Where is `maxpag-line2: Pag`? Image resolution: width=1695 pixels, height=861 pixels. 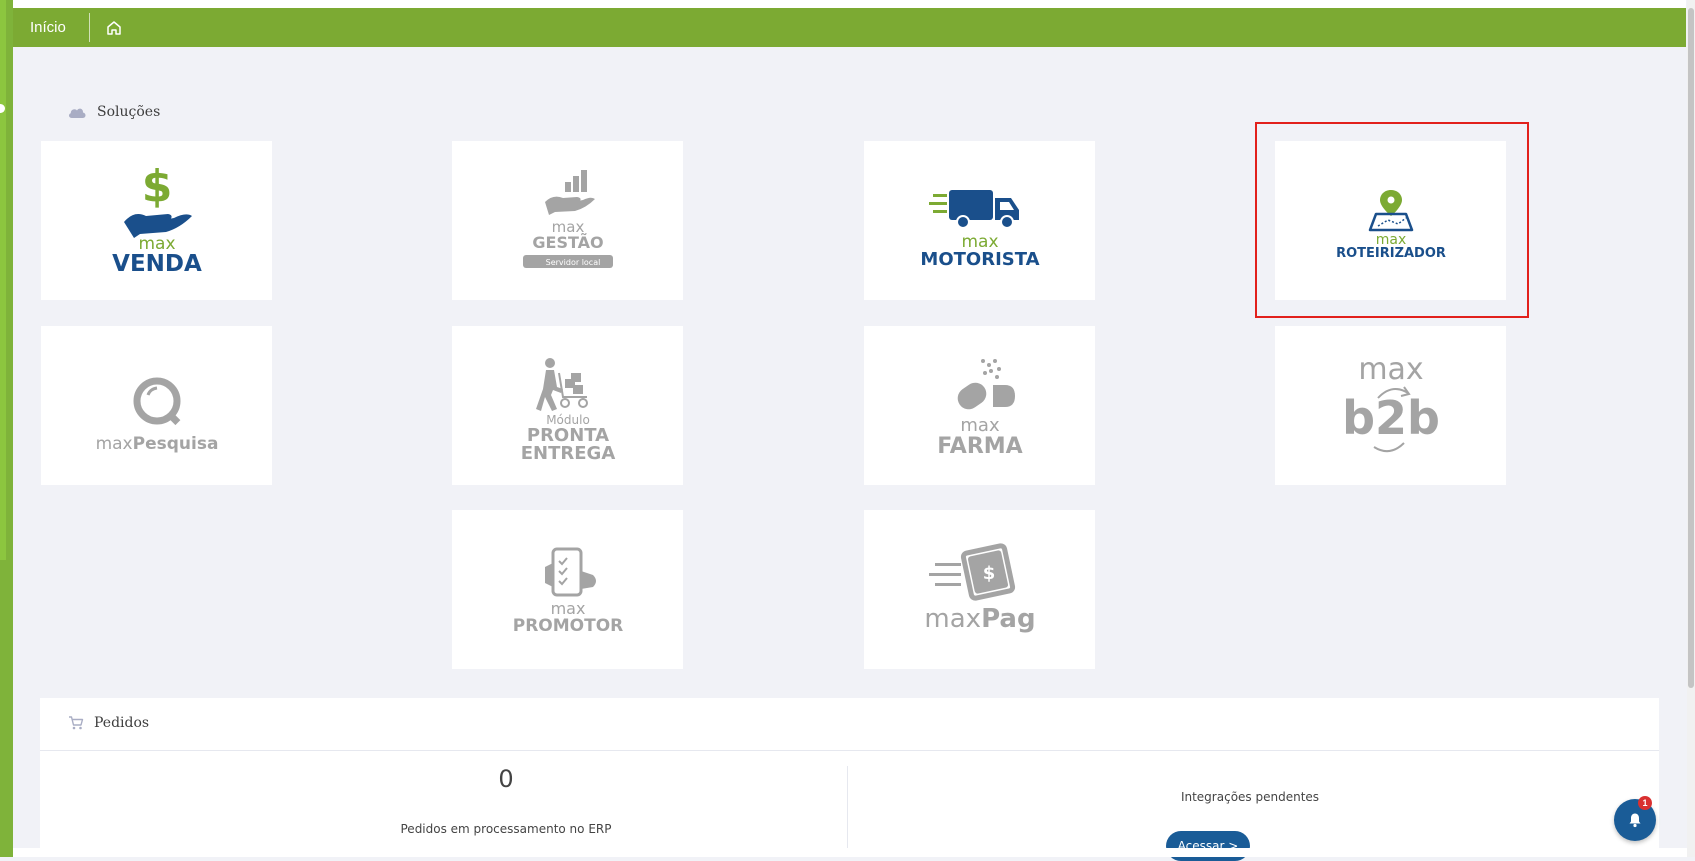 maxpag-line2: Pag is located at coordinates (1008, 619).